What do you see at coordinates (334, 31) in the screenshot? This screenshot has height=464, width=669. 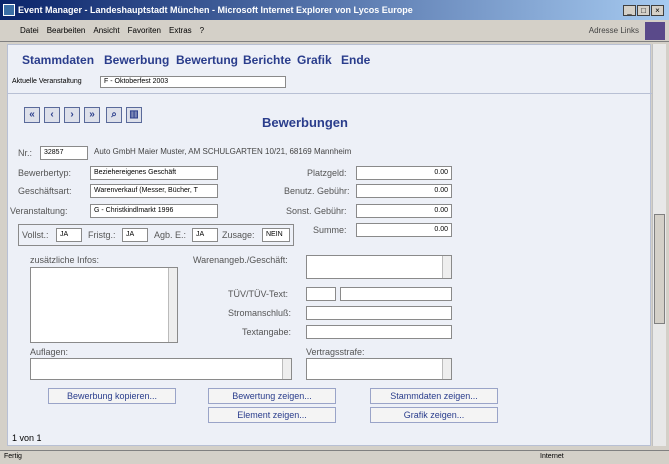 I see `menu-bar: Datei Bearbeiten Ansicht Favoriten Extras?` at bounding box center [334, 31].